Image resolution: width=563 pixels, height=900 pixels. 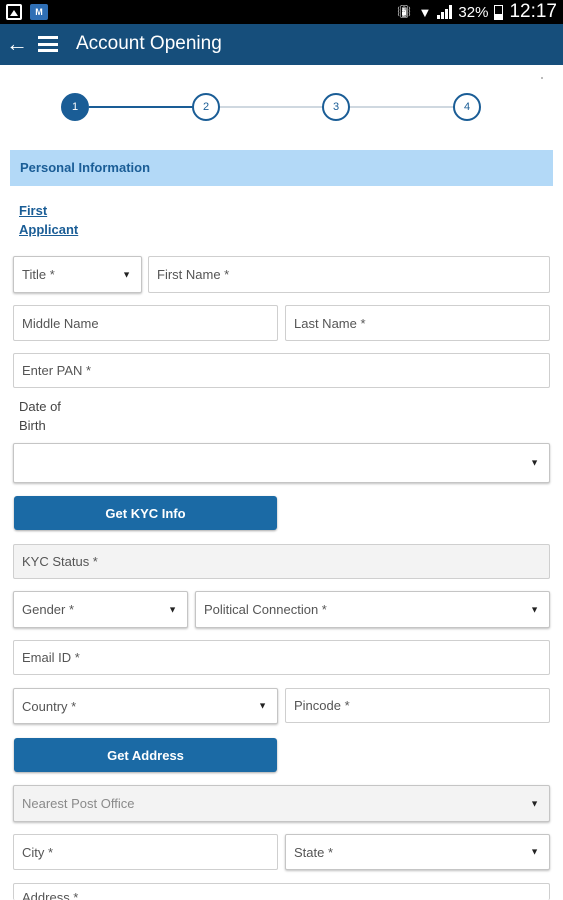 I want to click on date-of-birth-label-line2: Birth, so click(x=32, y=425).